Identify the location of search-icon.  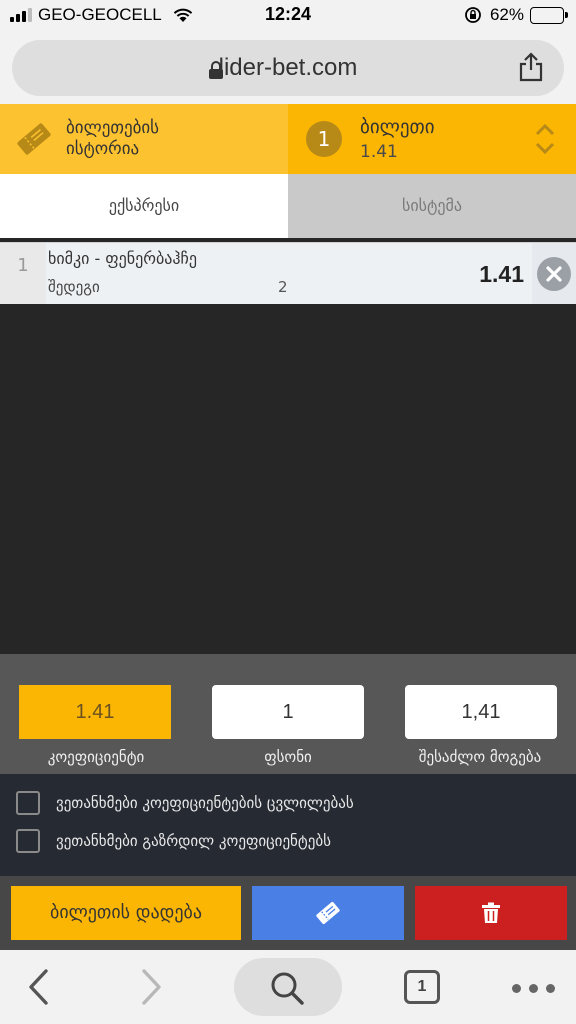
(287, 988).